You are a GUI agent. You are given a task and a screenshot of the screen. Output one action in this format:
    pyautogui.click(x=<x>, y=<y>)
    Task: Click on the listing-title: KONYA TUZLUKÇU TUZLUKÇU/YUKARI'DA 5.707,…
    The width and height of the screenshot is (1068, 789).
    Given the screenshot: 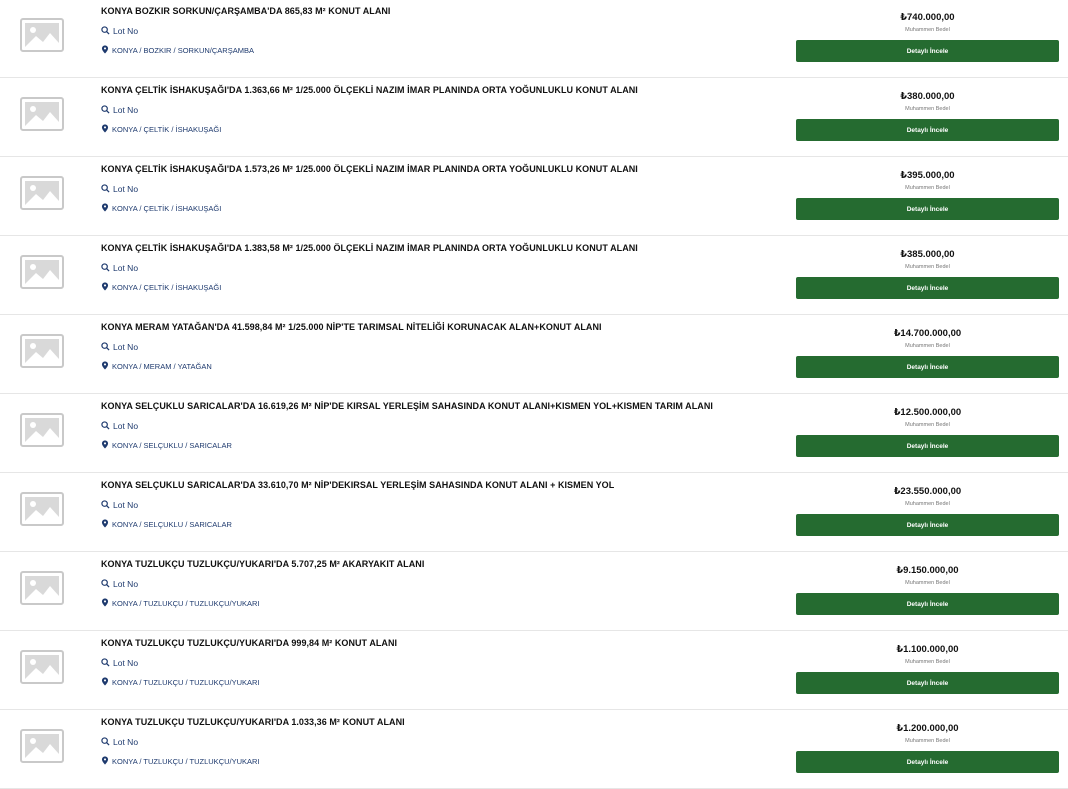 What is the action you would take?
    pyautogui.click(x=262, y=564)
    